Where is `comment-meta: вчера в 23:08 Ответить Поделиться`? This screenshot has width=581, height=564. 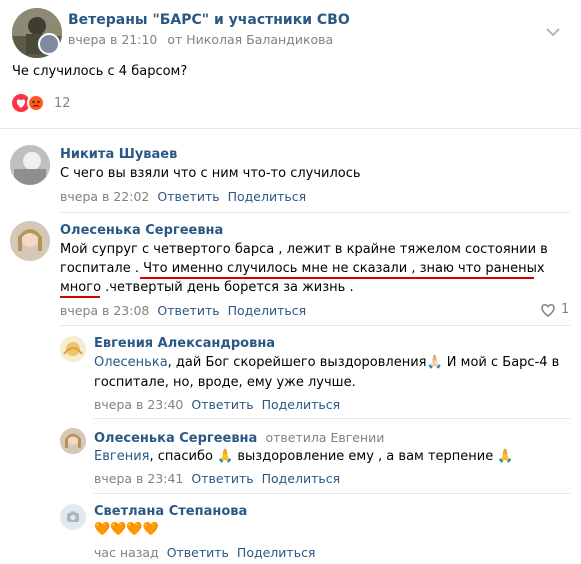 comment-meta: вчера в 23:08 Ответить Поделиться is located at coordinates (183, 310).